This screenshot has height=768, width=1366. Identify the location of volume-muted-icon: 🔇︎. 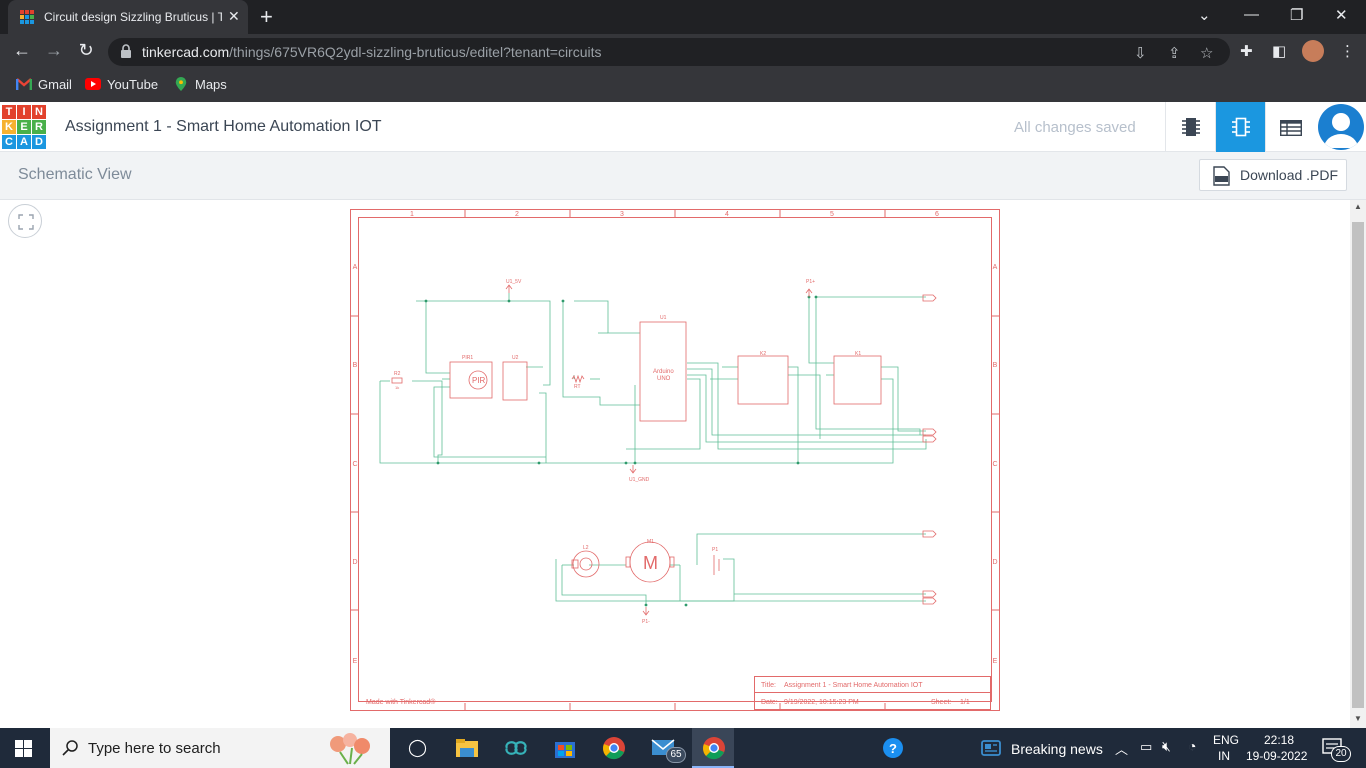
(1166, 746).